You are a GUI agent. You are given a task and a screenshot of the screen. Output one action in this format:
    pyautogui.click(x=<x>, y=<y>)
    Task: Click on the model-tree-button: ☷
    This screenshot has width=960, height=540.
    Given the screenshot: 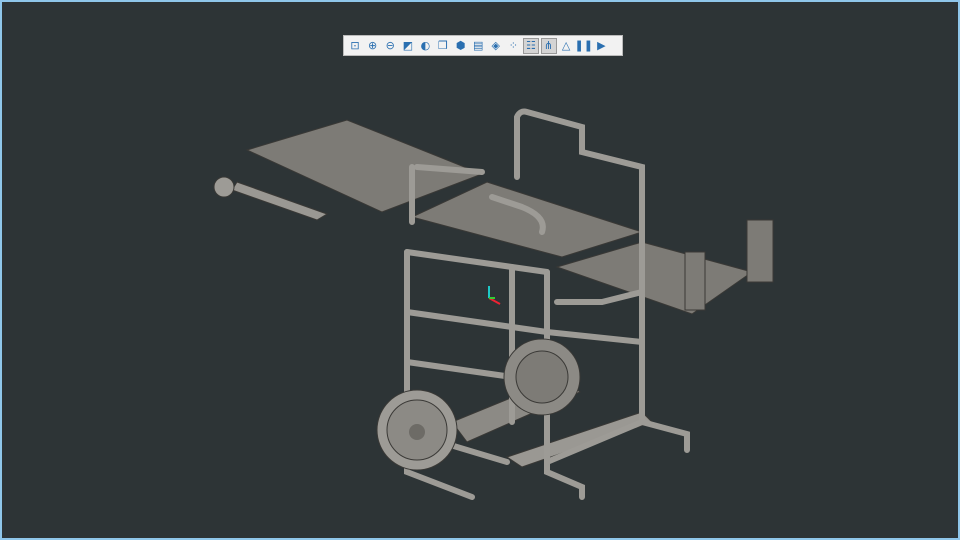 What is the action you would take?
    pyautogui.click(x=530, y=45)
    